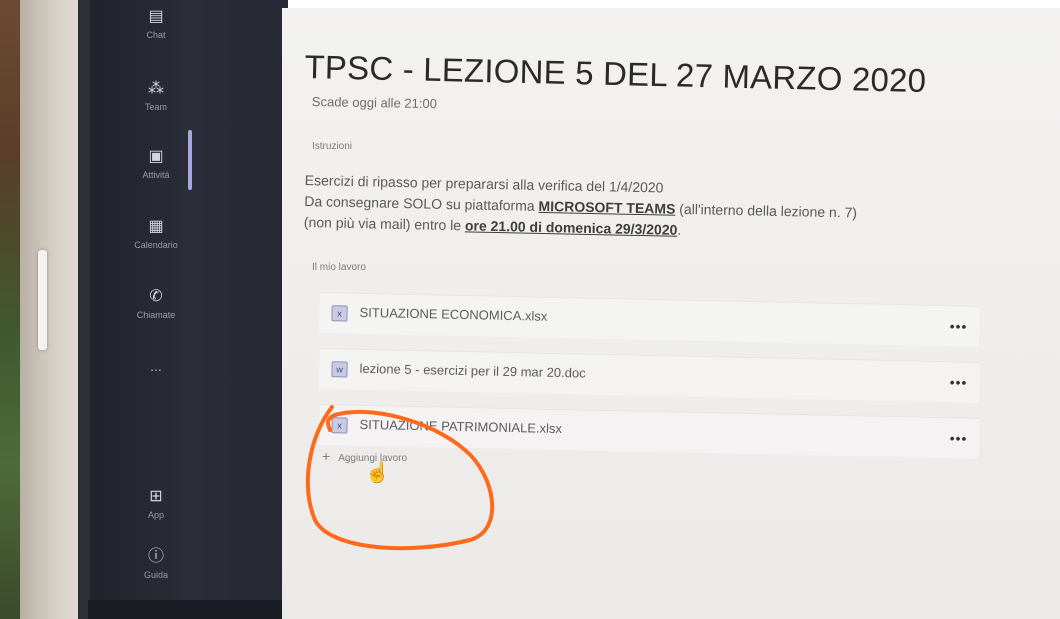 This screenshot has height=619, width=1060. I want to click on rail-label-chat: Chat, so click(156, 35).